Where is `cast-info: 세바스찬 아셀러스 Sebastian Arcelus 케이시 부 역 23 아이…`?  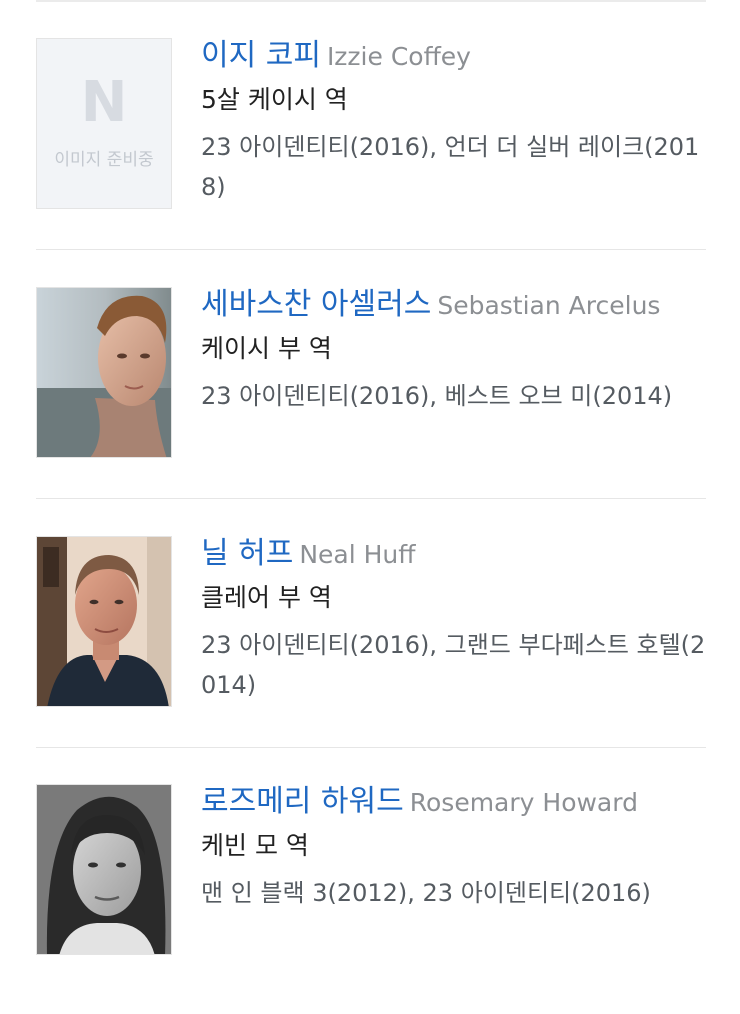 cast-info: 세바스찬 아셀러스 Sebastian Arcelus 케이시 부 역 23 아이… is located at coordinates (453, 351).